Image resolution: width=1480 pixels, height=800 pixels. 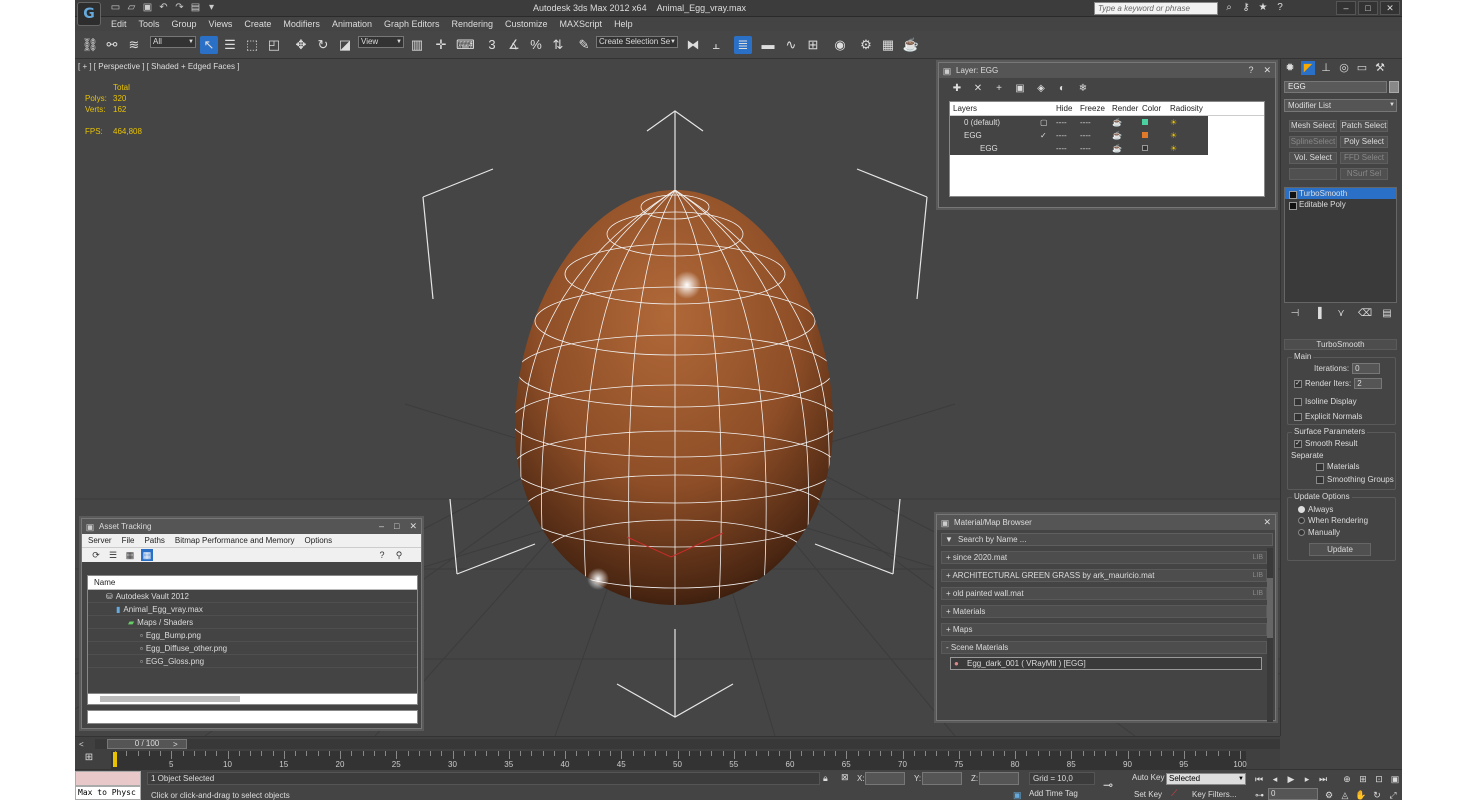 What do you see at coordinates (1206, 779) in the screenshot?
I see `key-selection-dropdown: Selected` at bounding box center [1206, 779].